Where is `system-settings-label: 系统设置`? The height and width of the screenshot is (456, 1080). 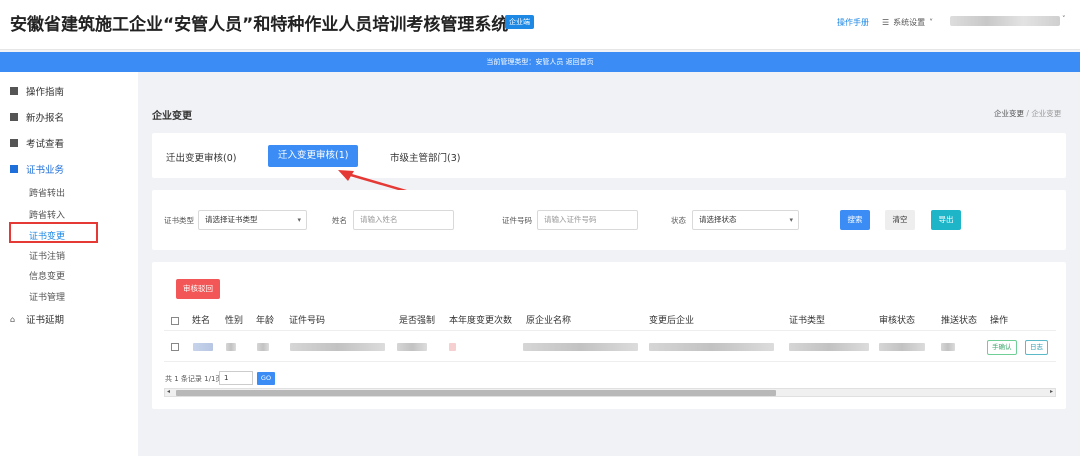 system-settings-label: 系统设置 is located at coordinates (909, 22).